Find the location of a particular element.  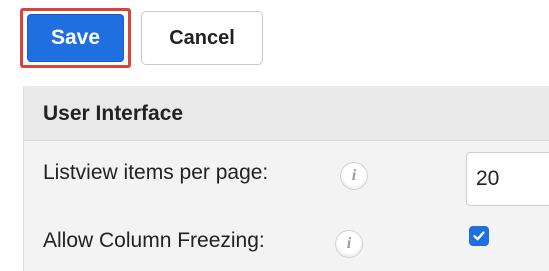

cancel-button: Cancel is located at coordinates (202, 38).